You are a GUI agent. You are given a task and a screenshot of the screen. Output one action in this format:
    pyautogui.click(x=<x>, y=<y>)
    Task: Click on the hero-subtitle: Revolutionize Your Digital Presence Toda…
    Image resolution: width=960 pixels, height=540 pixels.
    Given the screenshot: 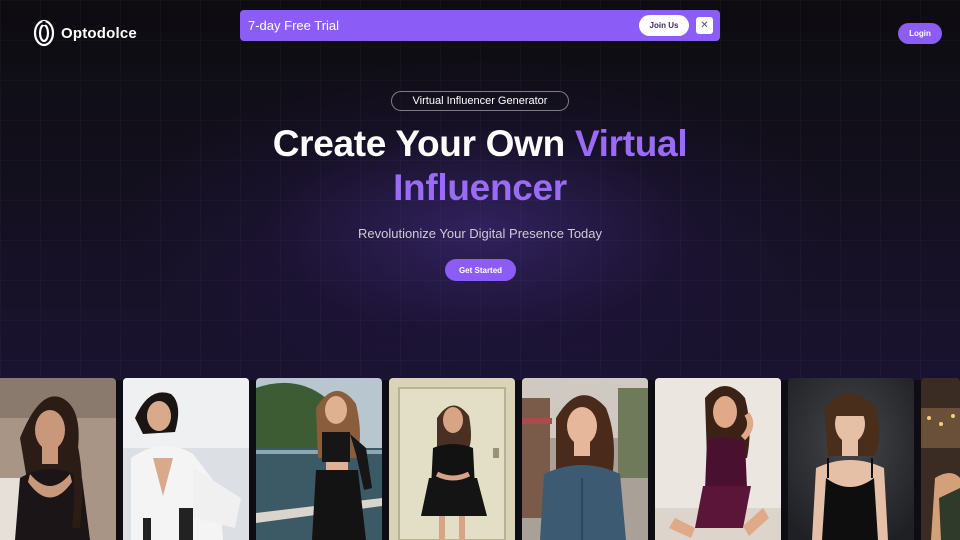 What is the action you would take?
    pyautogui.click(x=480, y=233)
    